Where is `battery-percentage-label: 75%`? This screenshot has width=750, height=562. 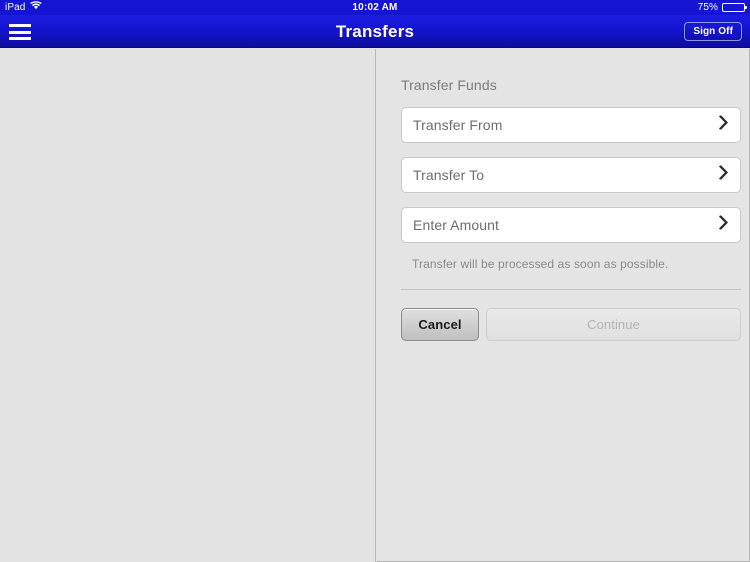 battery-percentage-label: 75% is located at coordinates (707, 7).